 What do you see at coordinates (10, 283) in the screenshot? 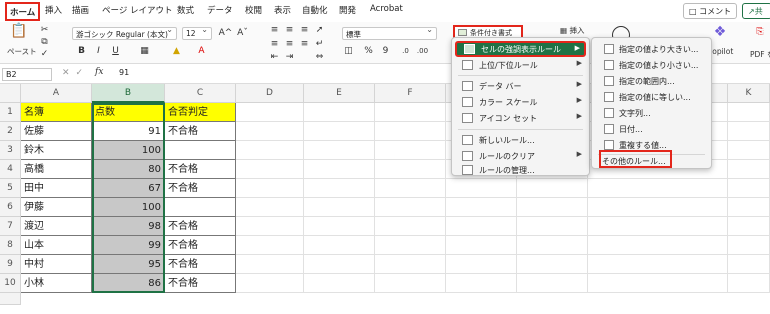
I see `row-header: 10` at bounding box center [10, 283].